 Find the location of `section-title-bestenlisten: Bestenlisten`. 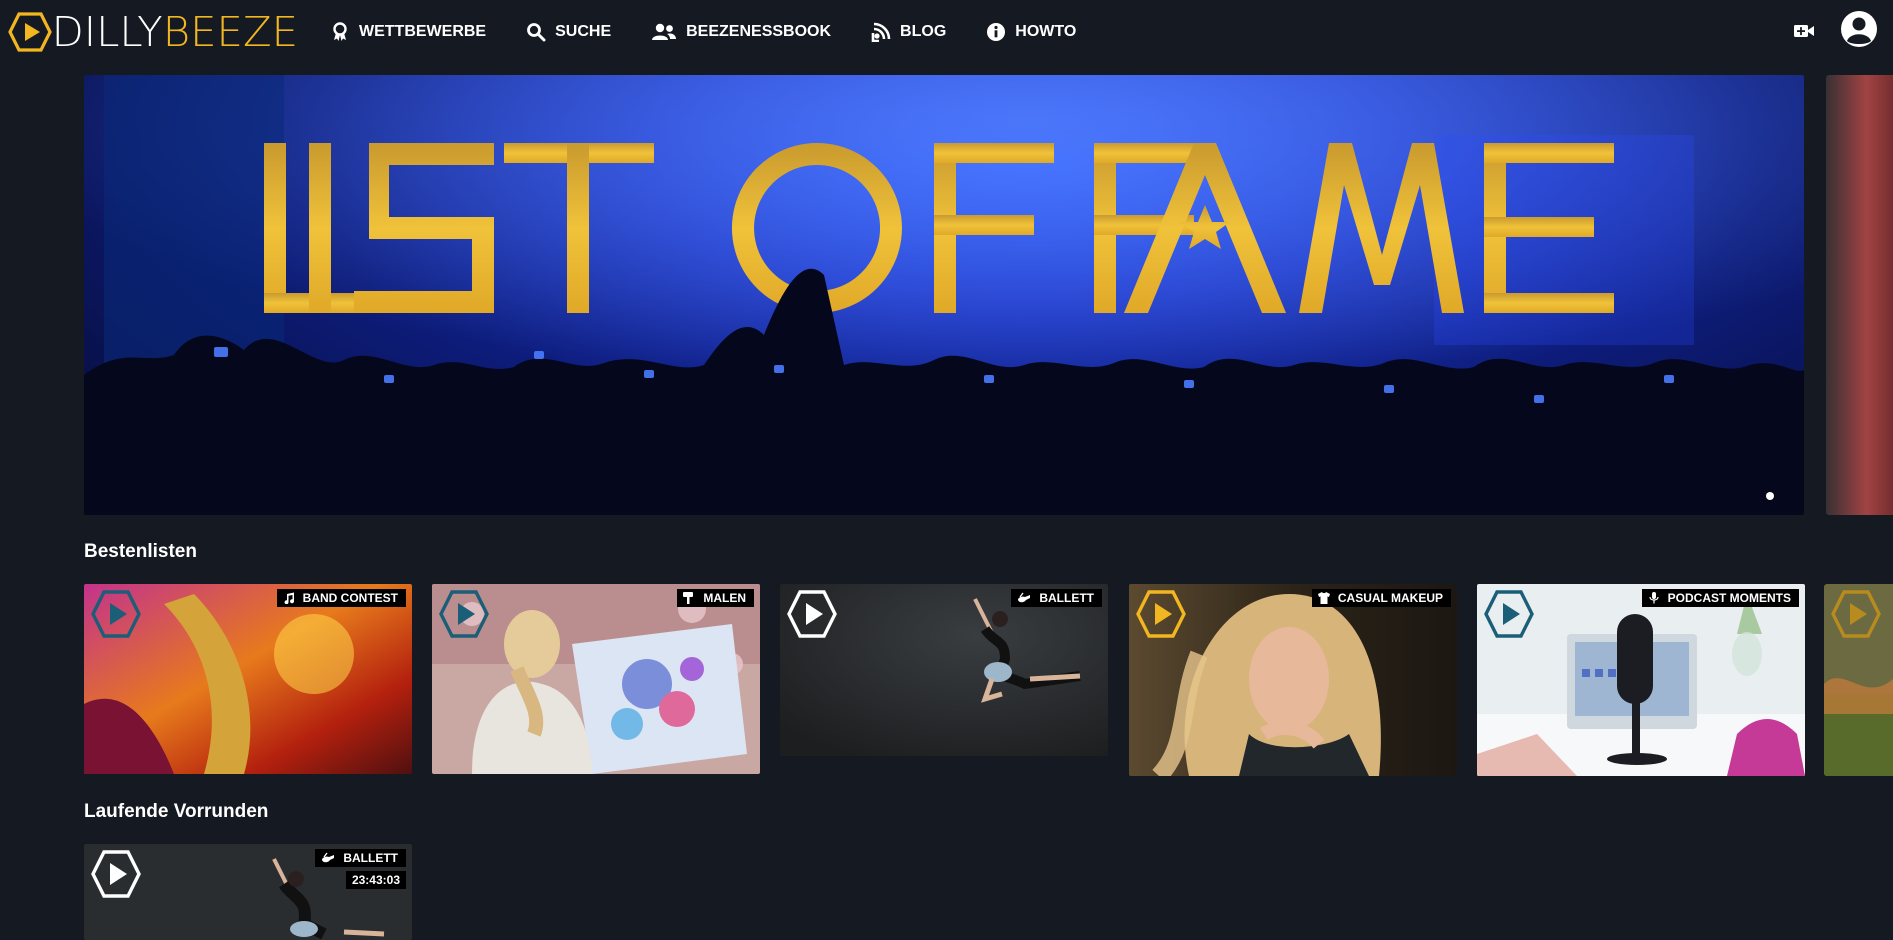

section-title-bestenlisten: Bestenlisten is located at coordinates (140, 551).